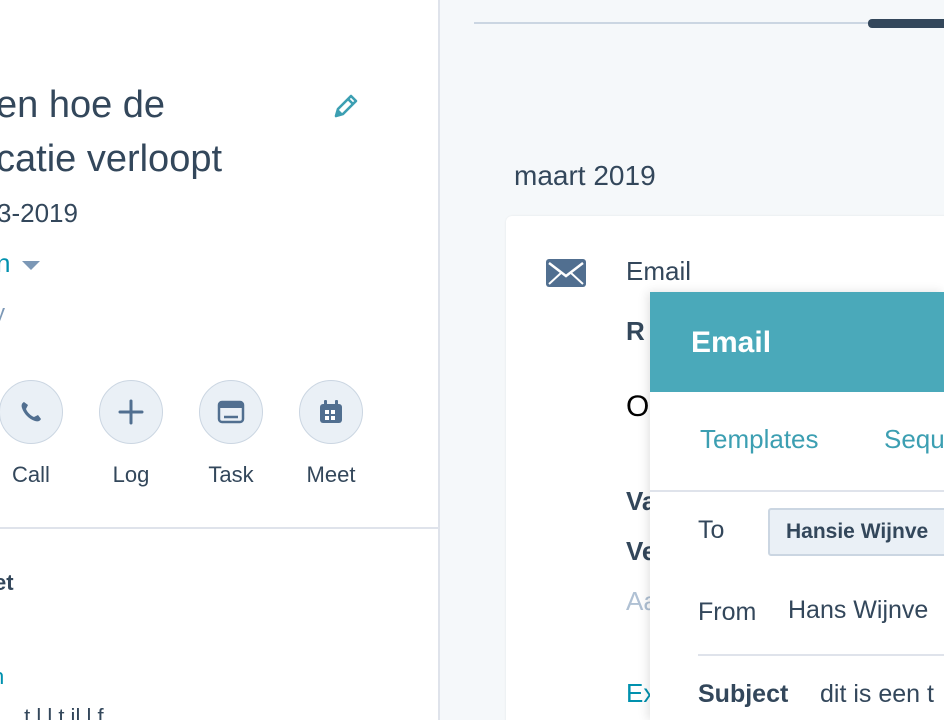  I want to click on section-divider, so click(219, 528).